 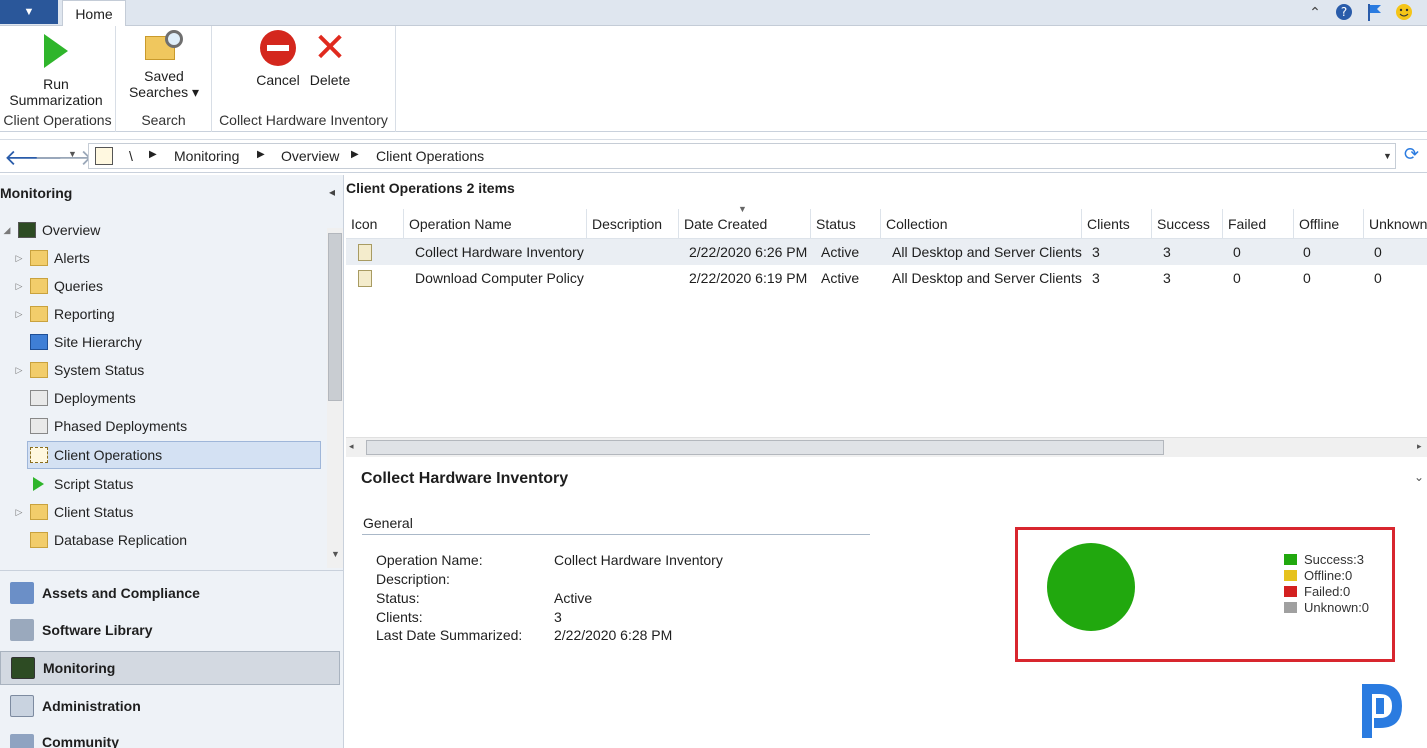 What do you see at coordinates (160, 370) in the screenshot?
I see `tree-item-system-status: ▷ System Status` at bounding box center [160, 370].